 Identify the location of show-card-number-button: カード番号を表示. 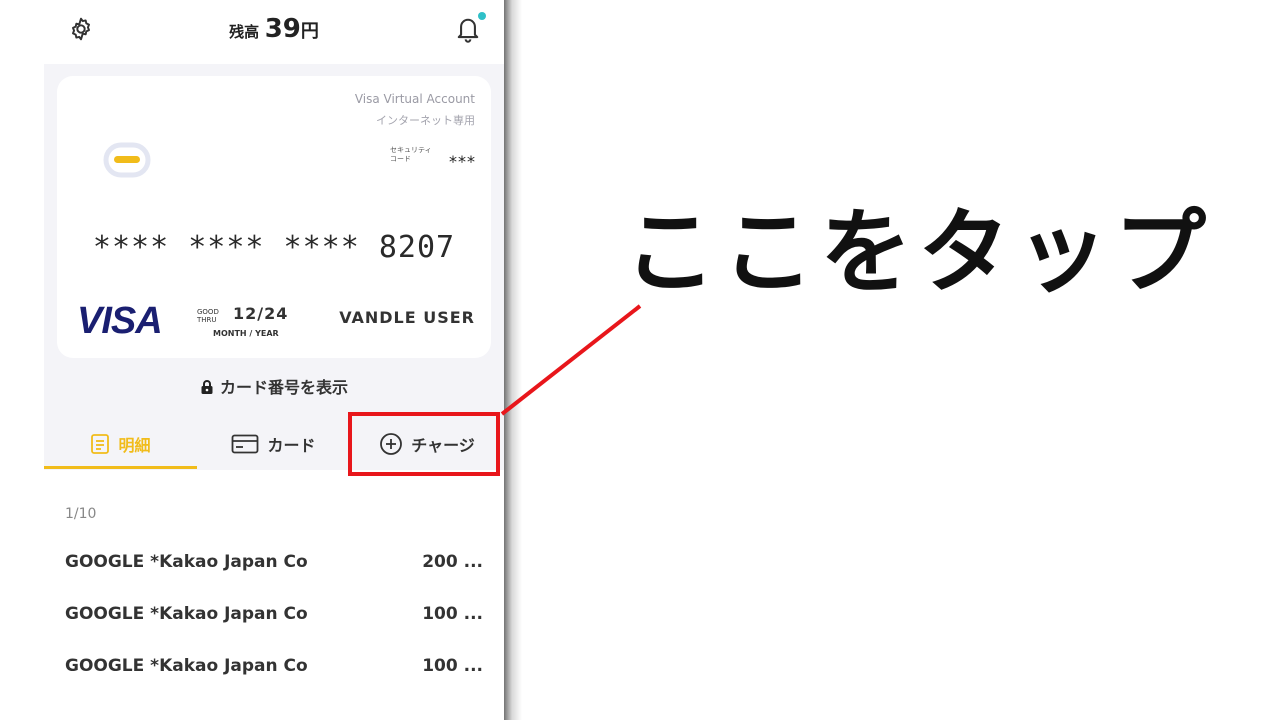
(274, 386).